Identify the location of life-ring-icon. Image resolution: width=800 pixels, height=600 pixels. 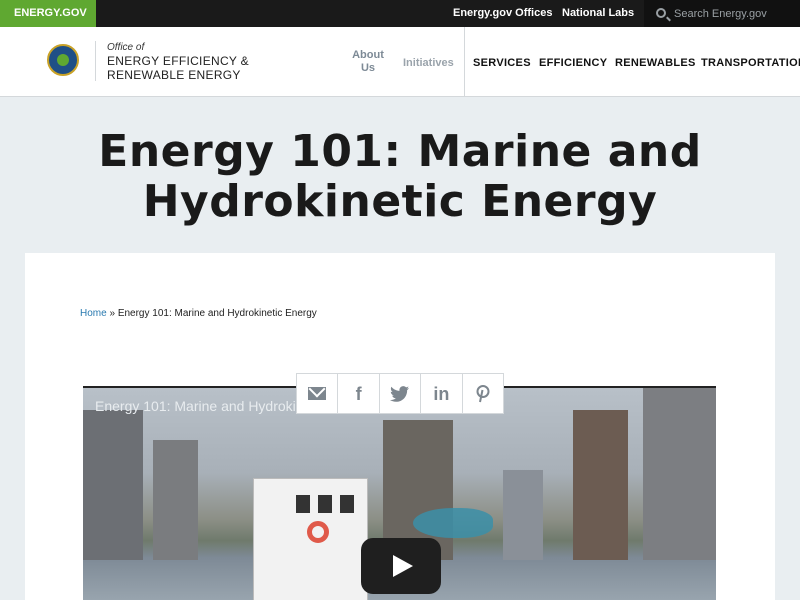
(318, 532).